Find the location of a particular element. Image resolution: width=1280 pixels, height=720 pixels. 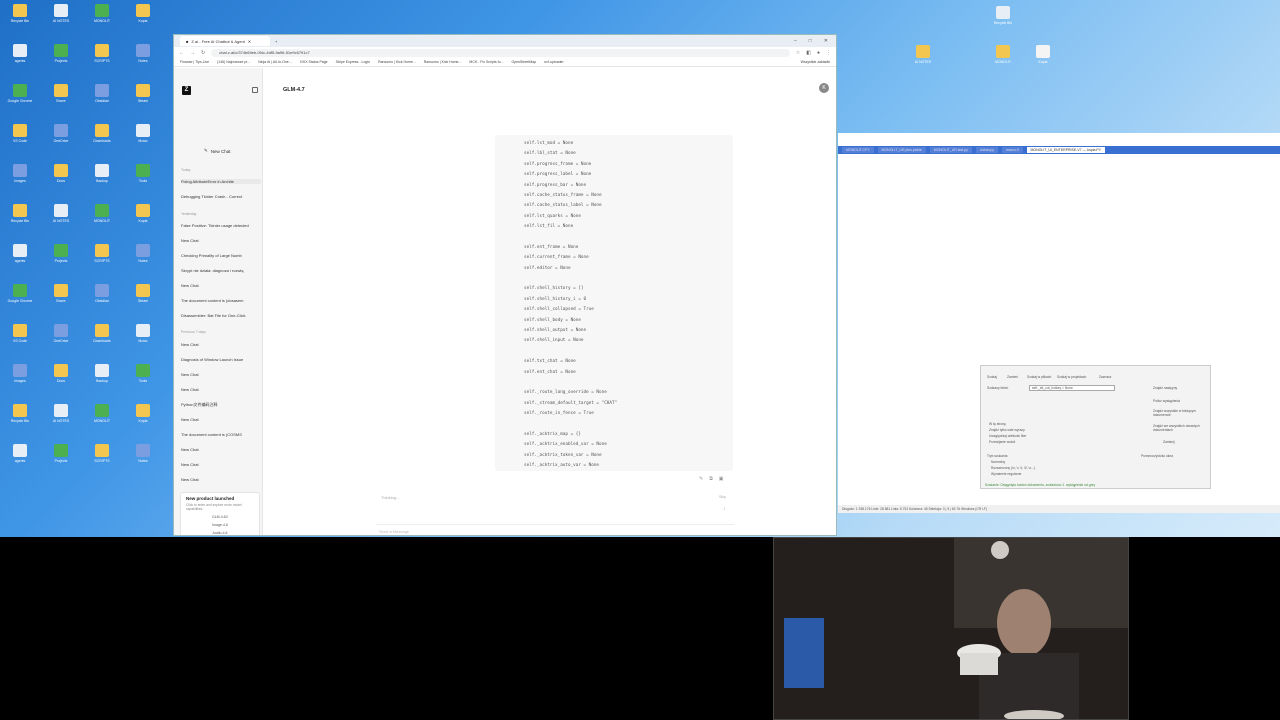

desktop-icon: Docs is located at coordinates (61, 379).